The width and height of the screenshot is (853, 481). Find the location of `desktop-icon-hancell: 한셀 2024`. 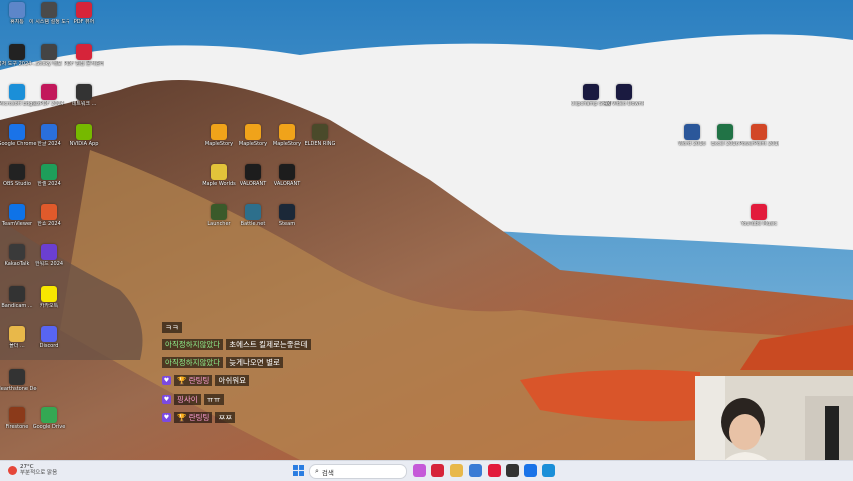

desktop-icon-hancell: 한셀 2024 is located at coordinates (49, 175).